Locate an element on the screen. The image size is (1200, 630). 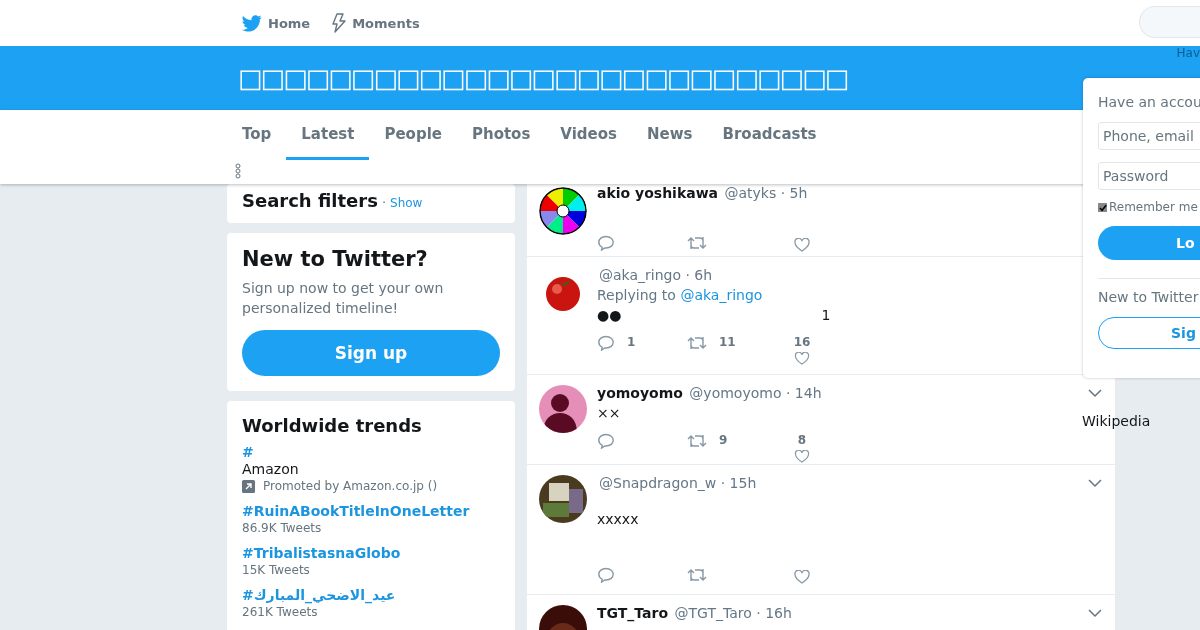
lightning-icon is located at coordinates (339, 23).